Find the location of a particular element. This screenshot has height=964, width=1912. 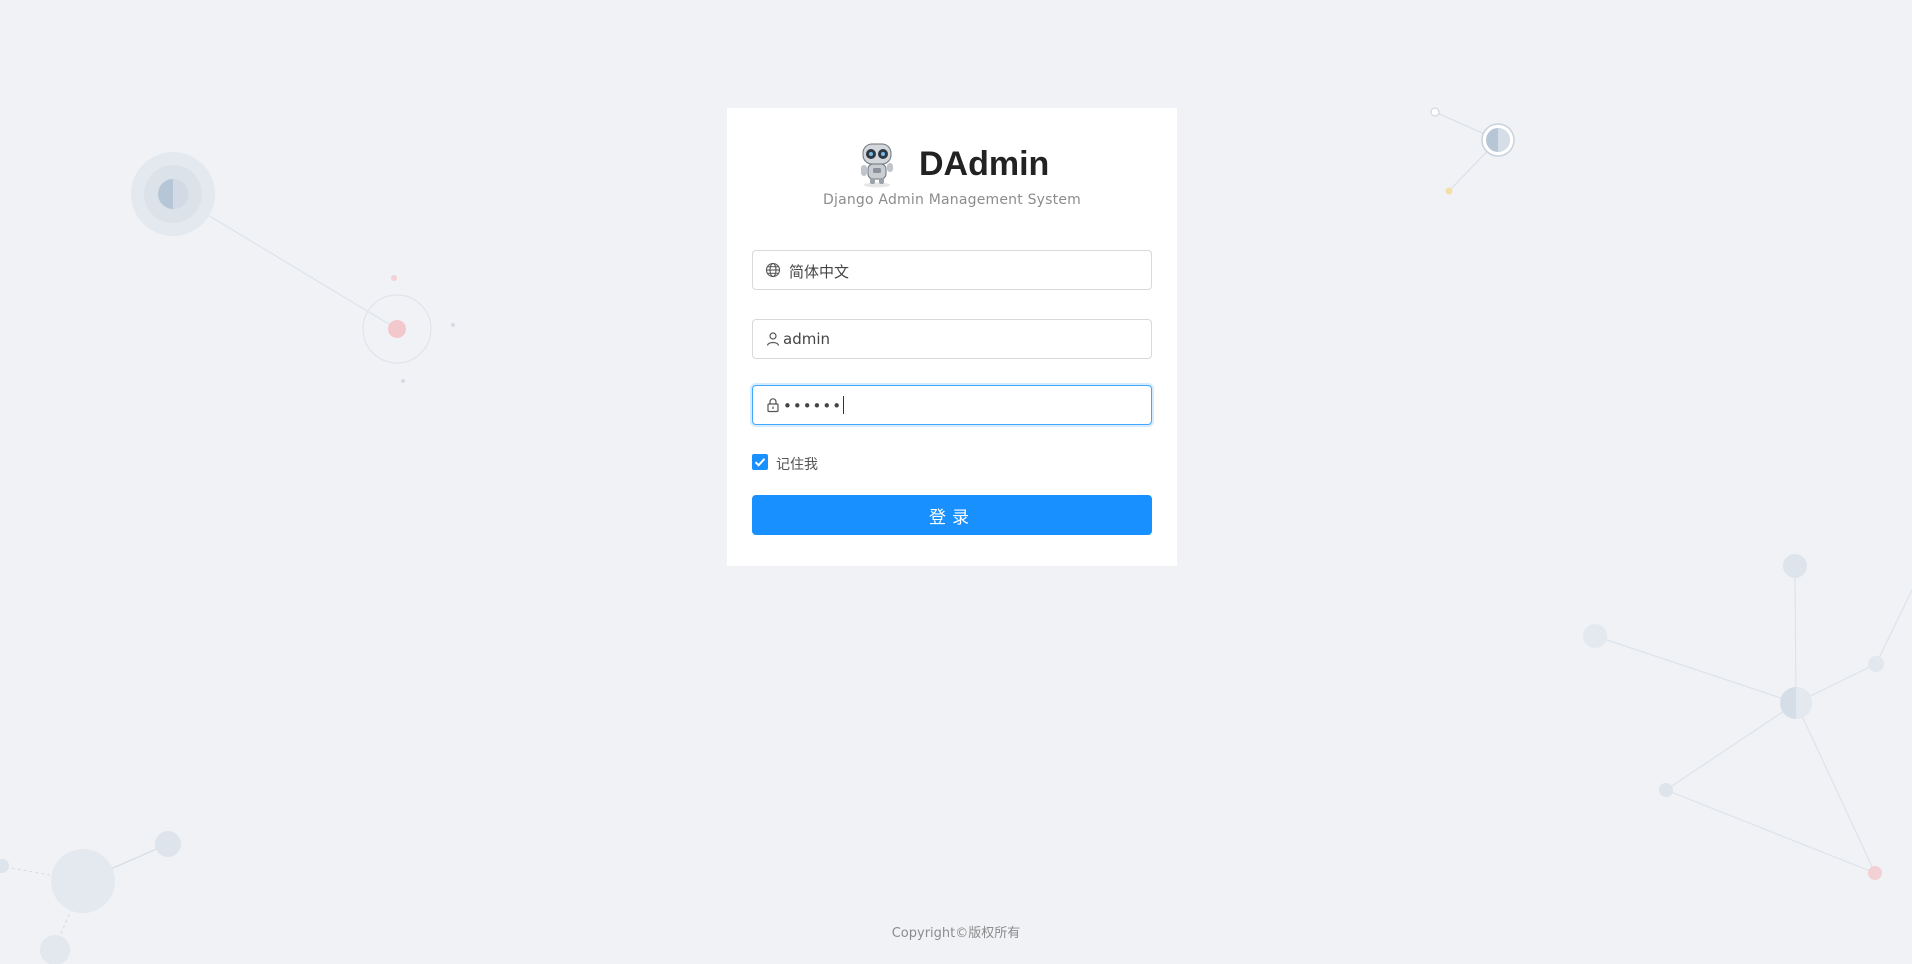

login-button: 登录 is located at coordinates (952, 515).